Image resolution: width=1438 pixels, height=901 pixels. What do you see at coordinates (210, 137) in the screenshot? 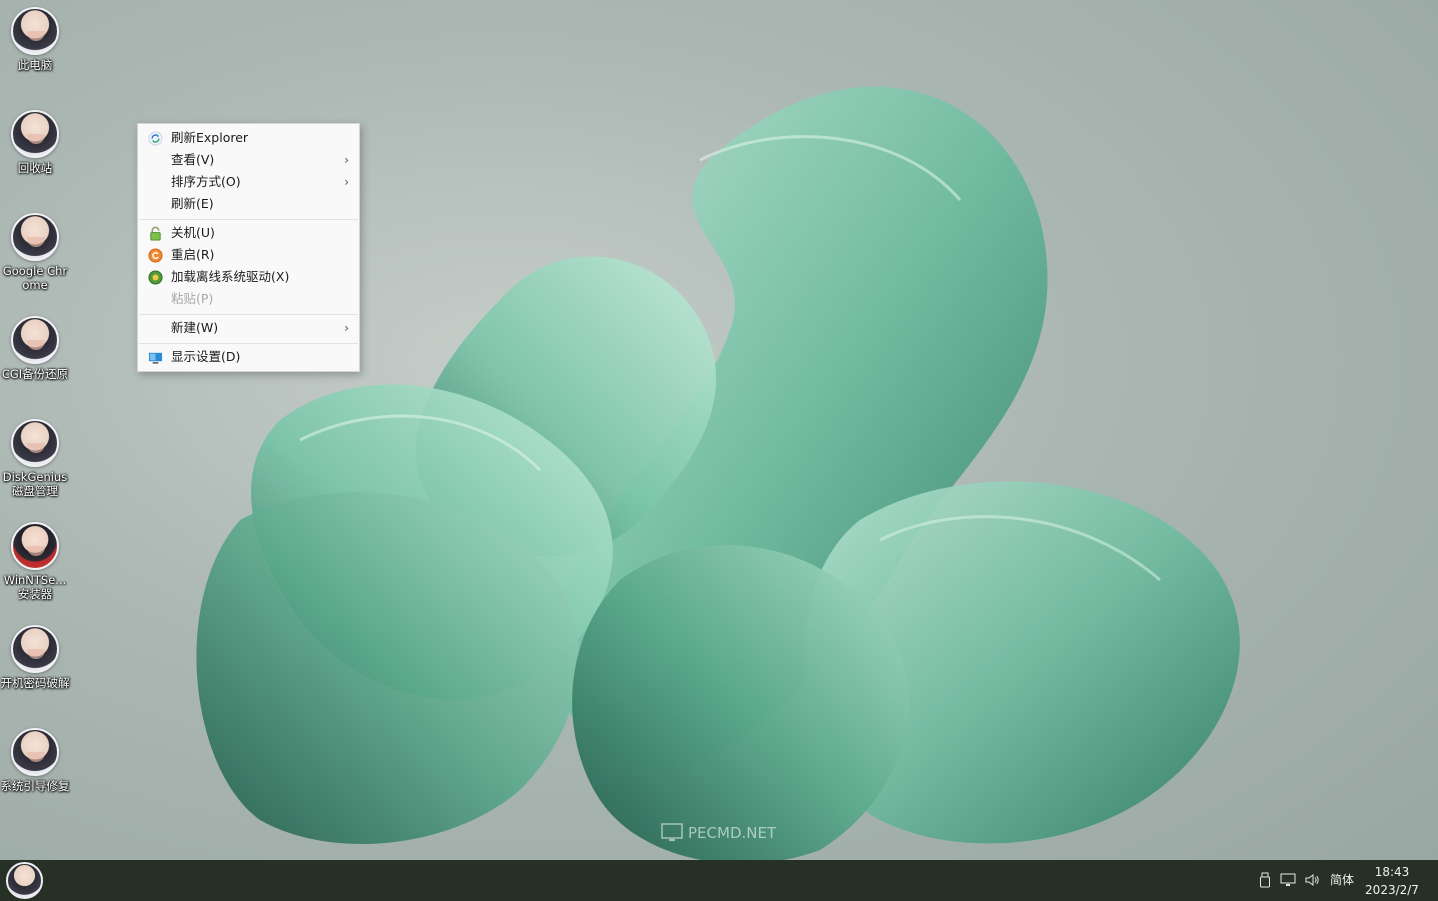
I see `menu-item-label: 刷新Explorer` at bounding box center [210, 137].